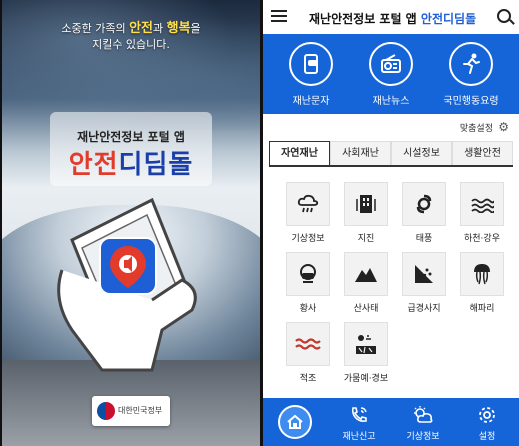  Describe the element at coordinates (308, 309) in the screenshot. I see `category-label: 황사` at that location.